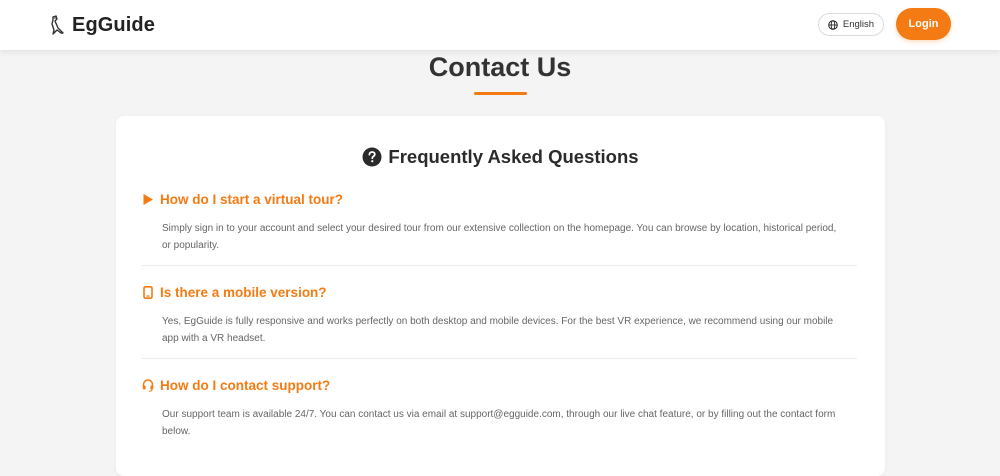  What do you see at coordinates (148, 385) in the screenshot?
I see `headset-icon` at bounding box center [148, 385].